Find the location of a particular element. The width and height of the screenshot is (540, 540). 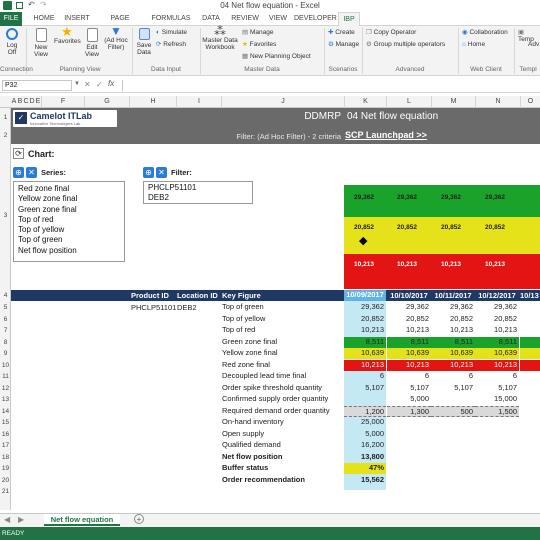

scroll-left-icon: ◀ is located at coordinates (7, 519).